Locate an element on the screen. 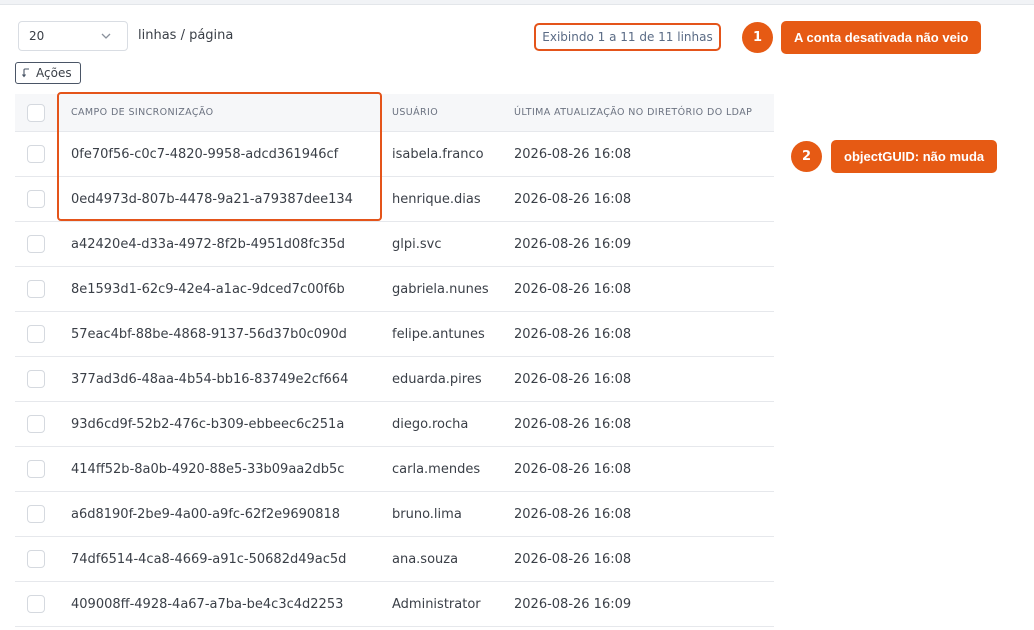 The image size is (1034, 630). sync-field-cell: 0ed4973d-807b-4478-9a21-a79387dee134 is located at coordinates (212, 199).